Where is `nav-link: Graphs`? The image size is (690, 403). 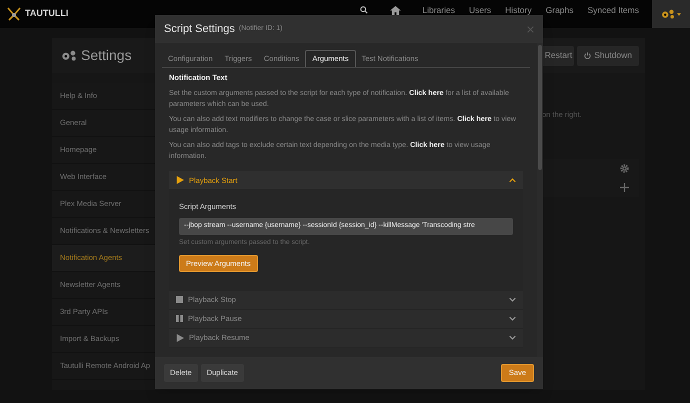 nav-link: Graphs is located at coordinates (559, 10).